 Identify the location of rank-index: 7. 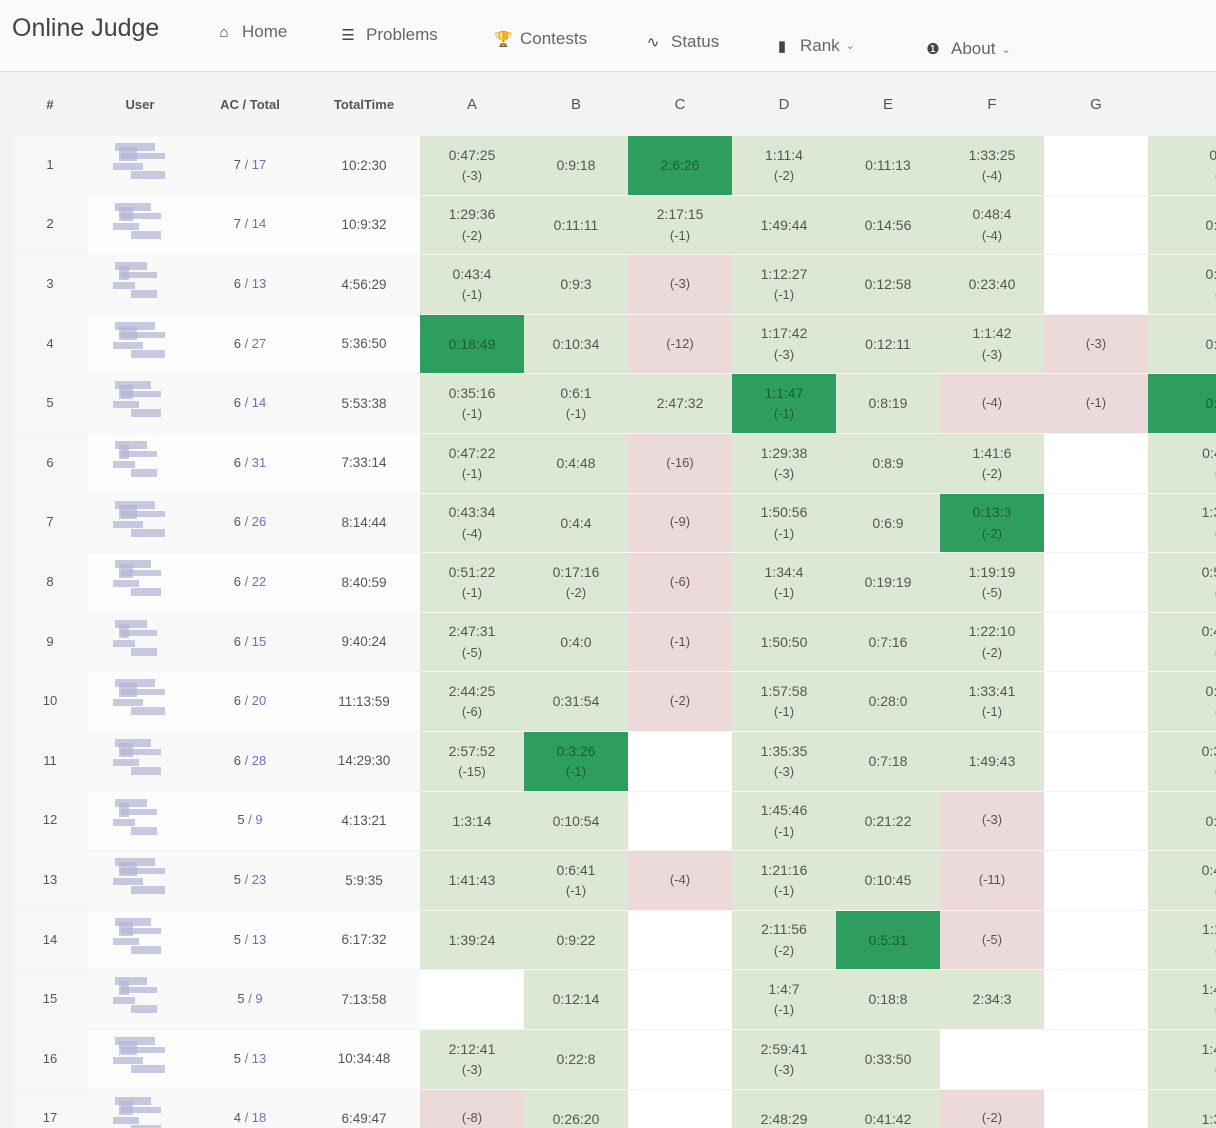
(50, 523).